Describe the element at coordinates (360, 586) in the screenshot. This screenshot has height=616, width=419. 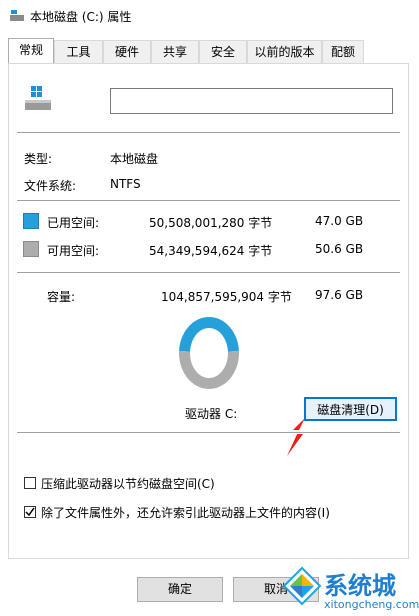
I see `watermark-brand: 系统城` at that location.